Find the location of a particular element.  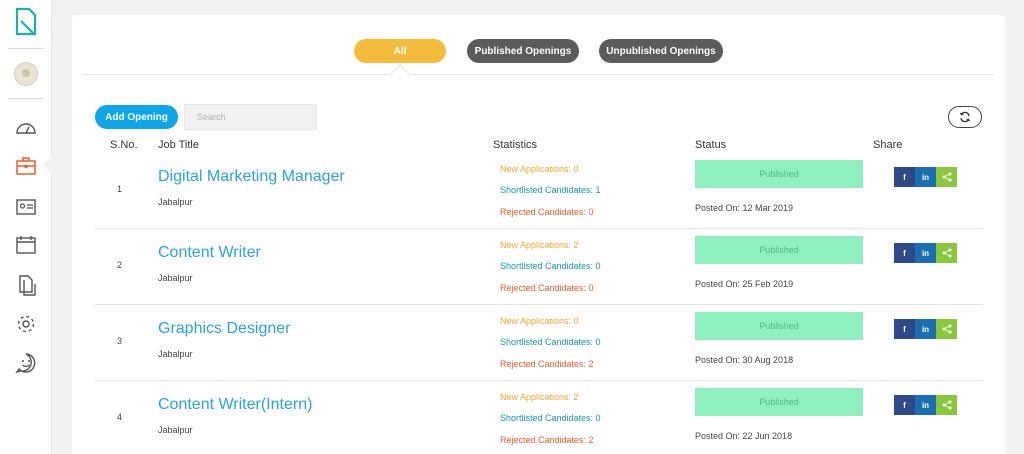

sidebar is located at coordinates (26, 227).